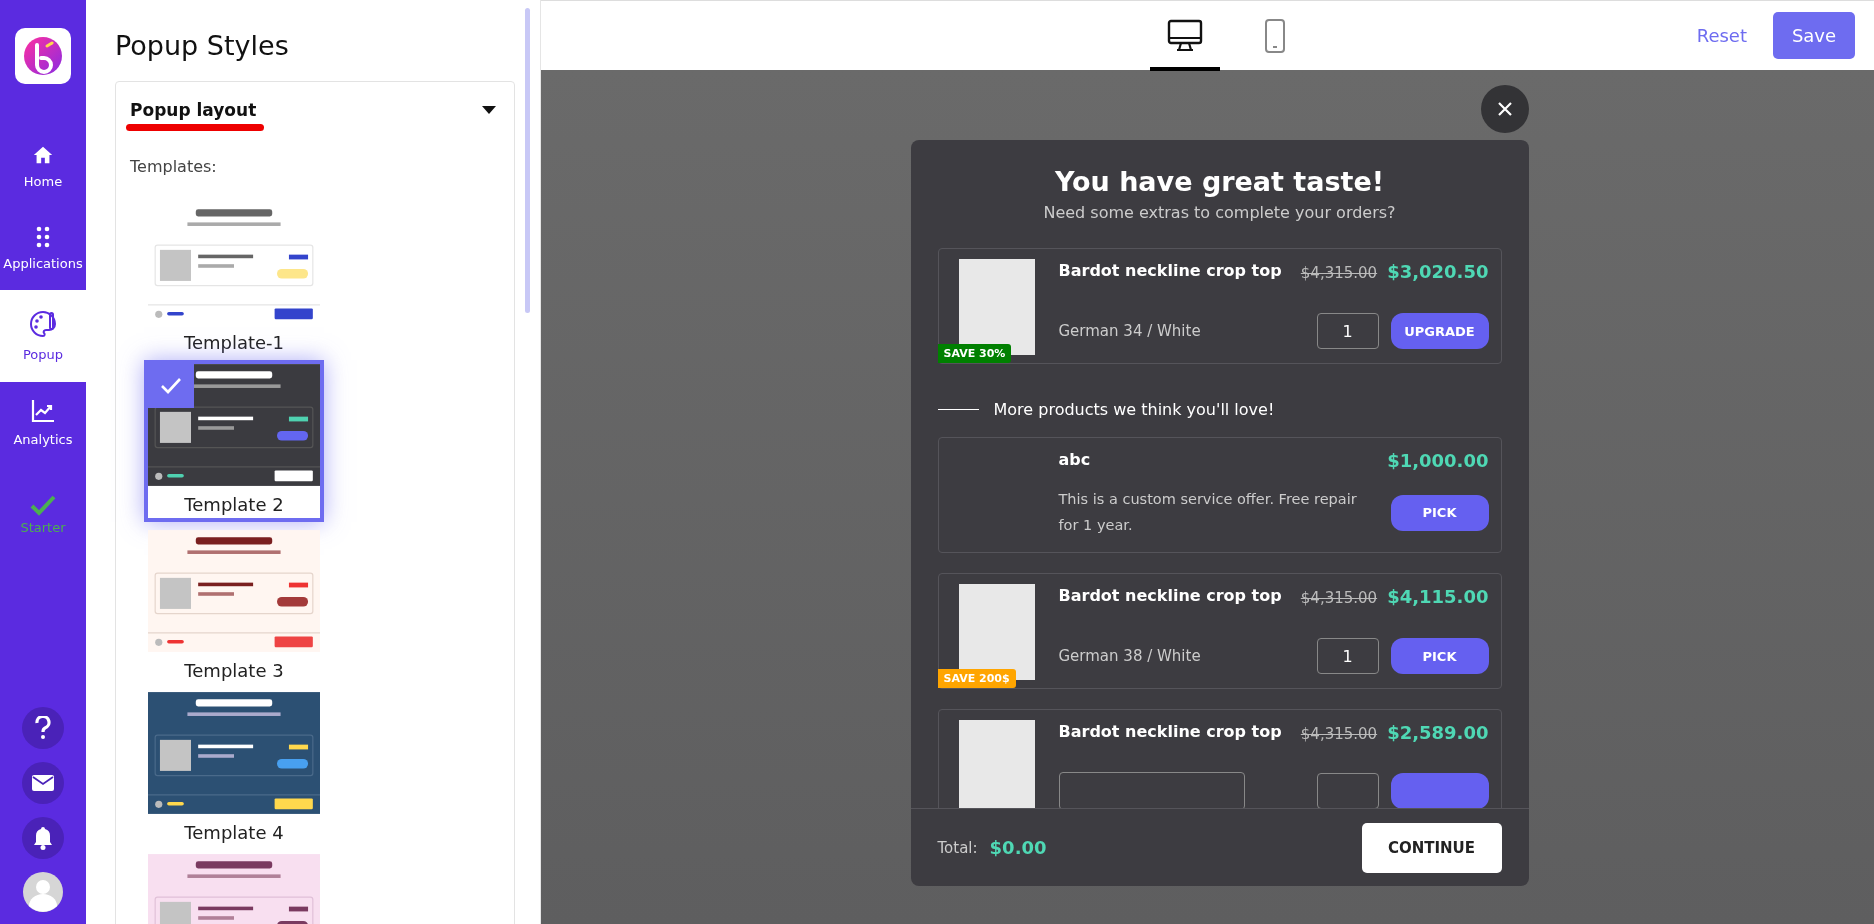 The width and height of the screenshot is (1874, 924). Describe the element at coordinates (43, 167) in the screenshot. I see `nav-item: Home` at that location.